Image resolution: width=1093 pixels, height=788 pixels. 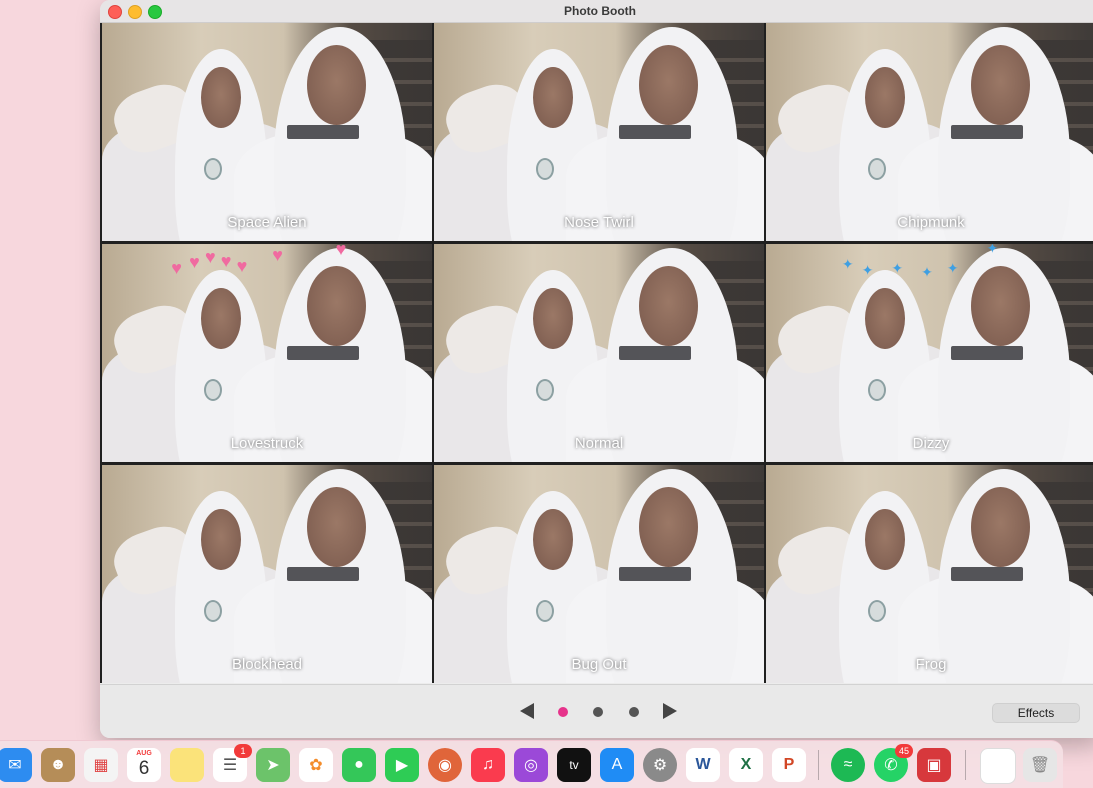 What do you see at coordinates (599, 353) in the screenshot?
I see `effect-tile-normal: Normal` at bounding box center [599, 353].